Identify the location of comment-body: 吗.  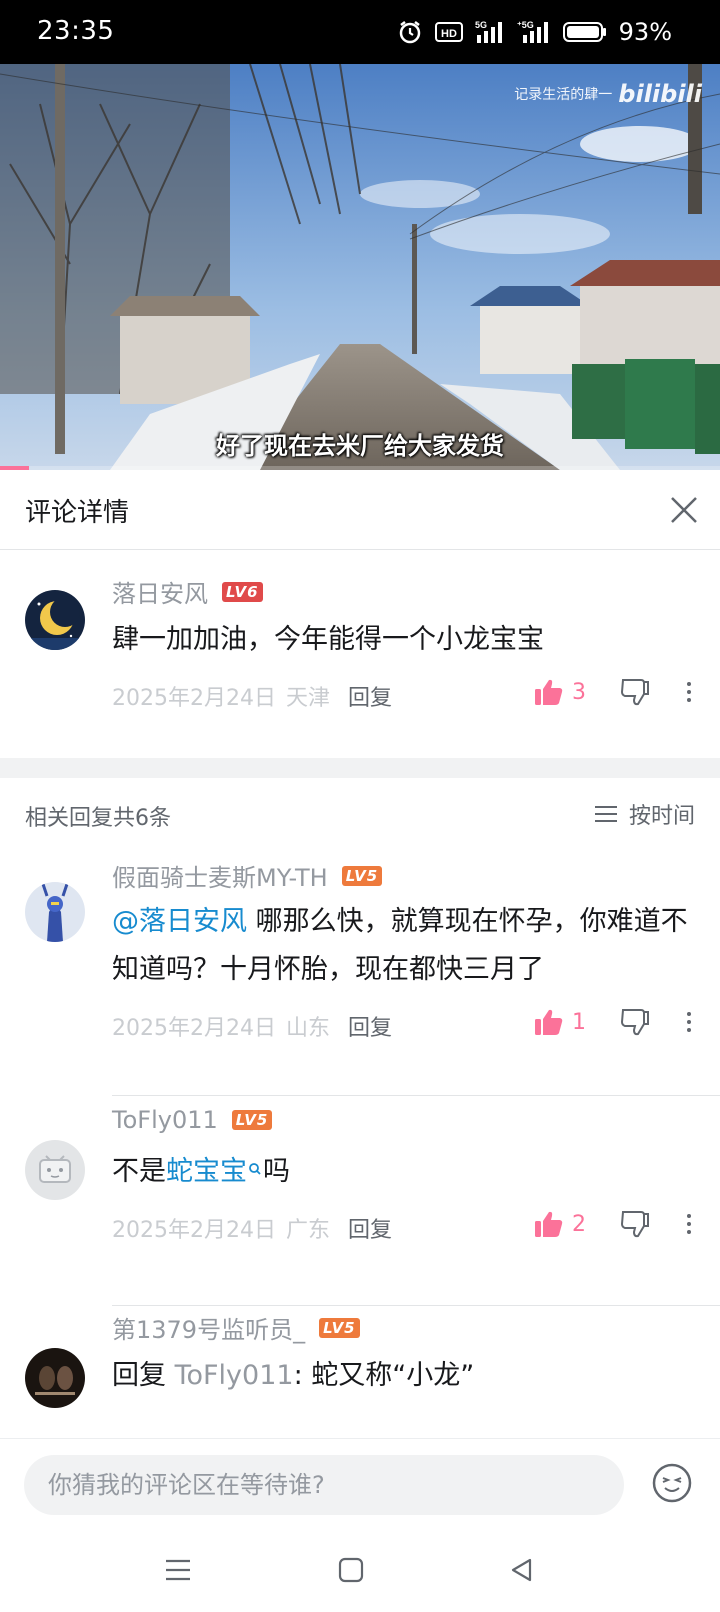
(276, 1171).